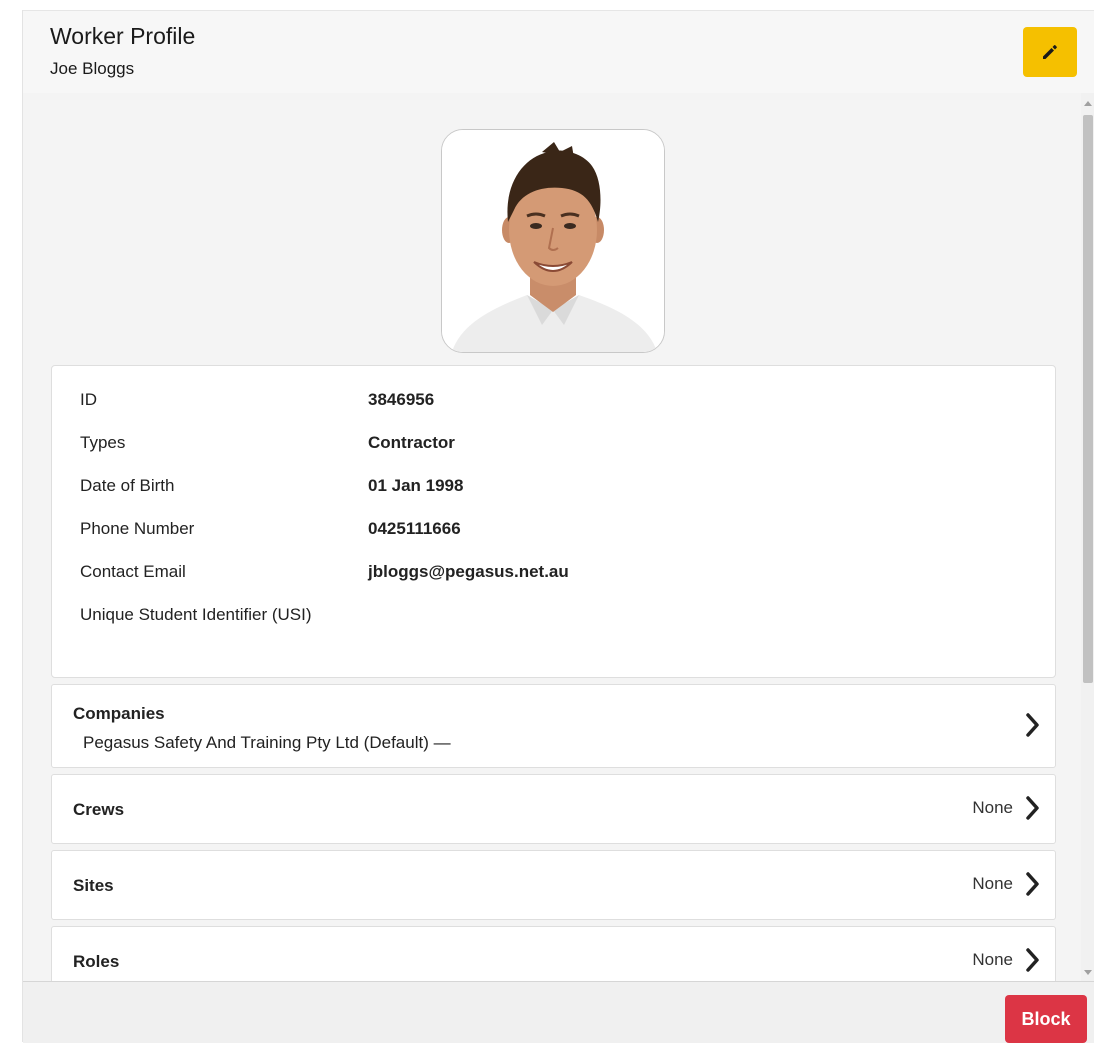 This screenshot has height=1043, width=1094. Describe the element at coordinates (88, 399) in the screenshot. I see `detail-label: ID` at that location.